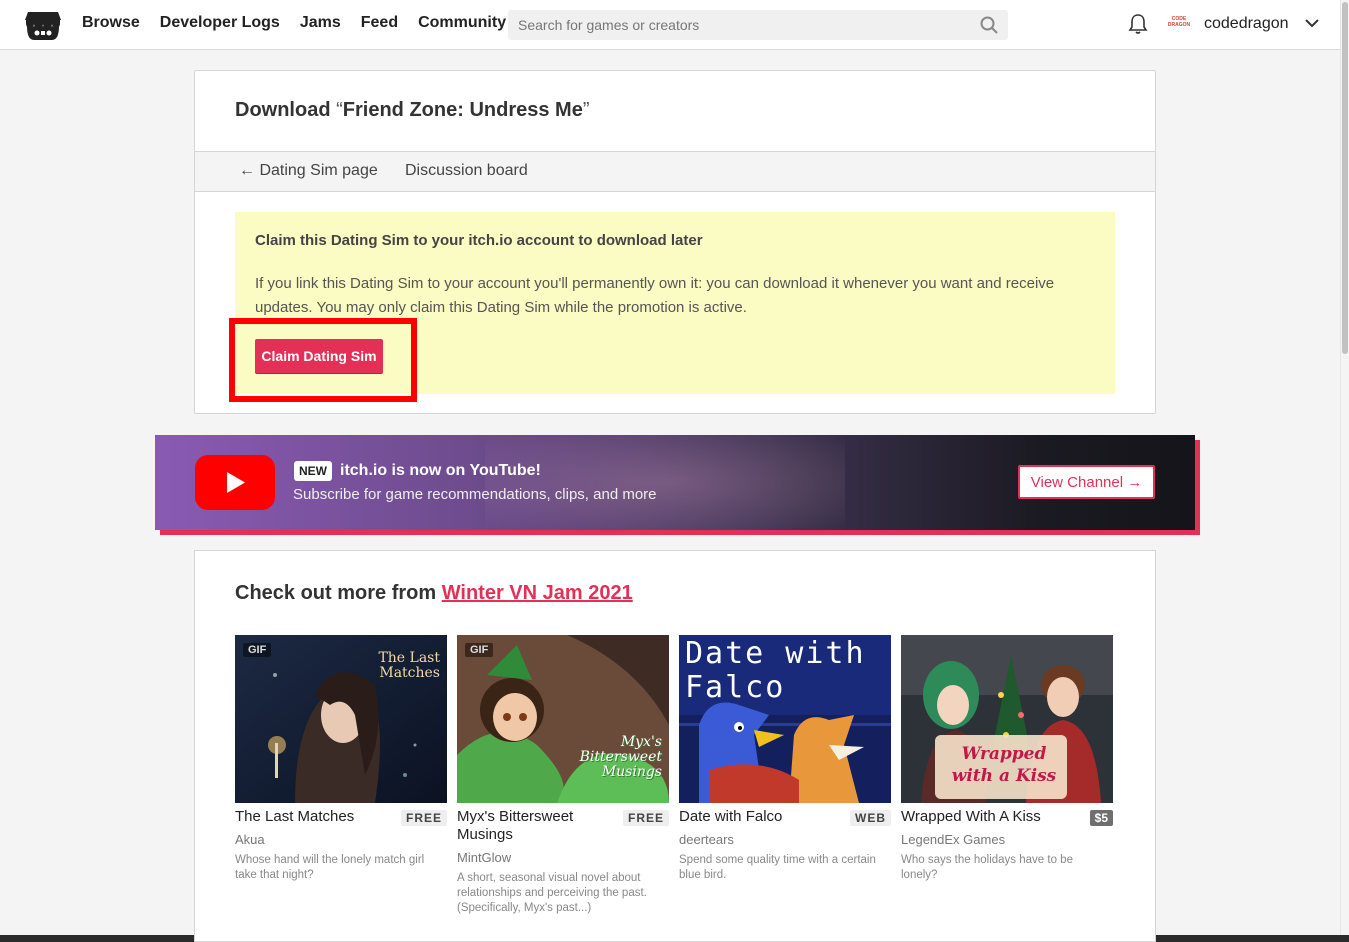 This screenshot has height=942, width=1349. I want to click on page-scrollbar, so click(1344, 471).